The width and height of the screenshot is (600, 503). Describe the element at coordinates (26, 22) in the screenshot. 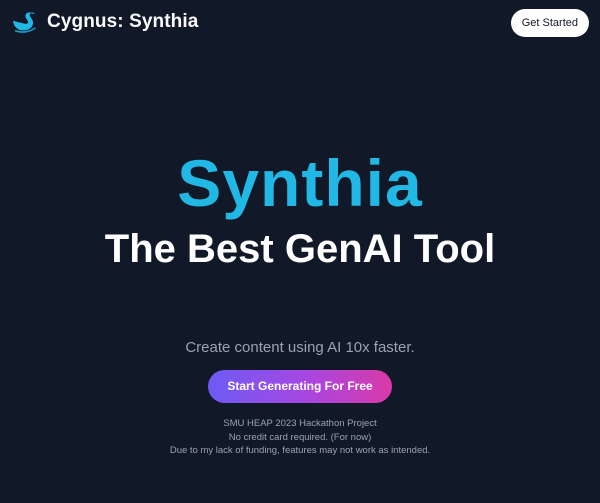

I see `swan-icon` at that location.